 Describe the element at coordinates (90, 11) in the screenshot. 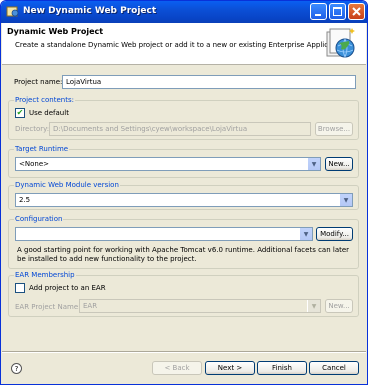

I see `window-title: New Dynamic Web Project` at that location.